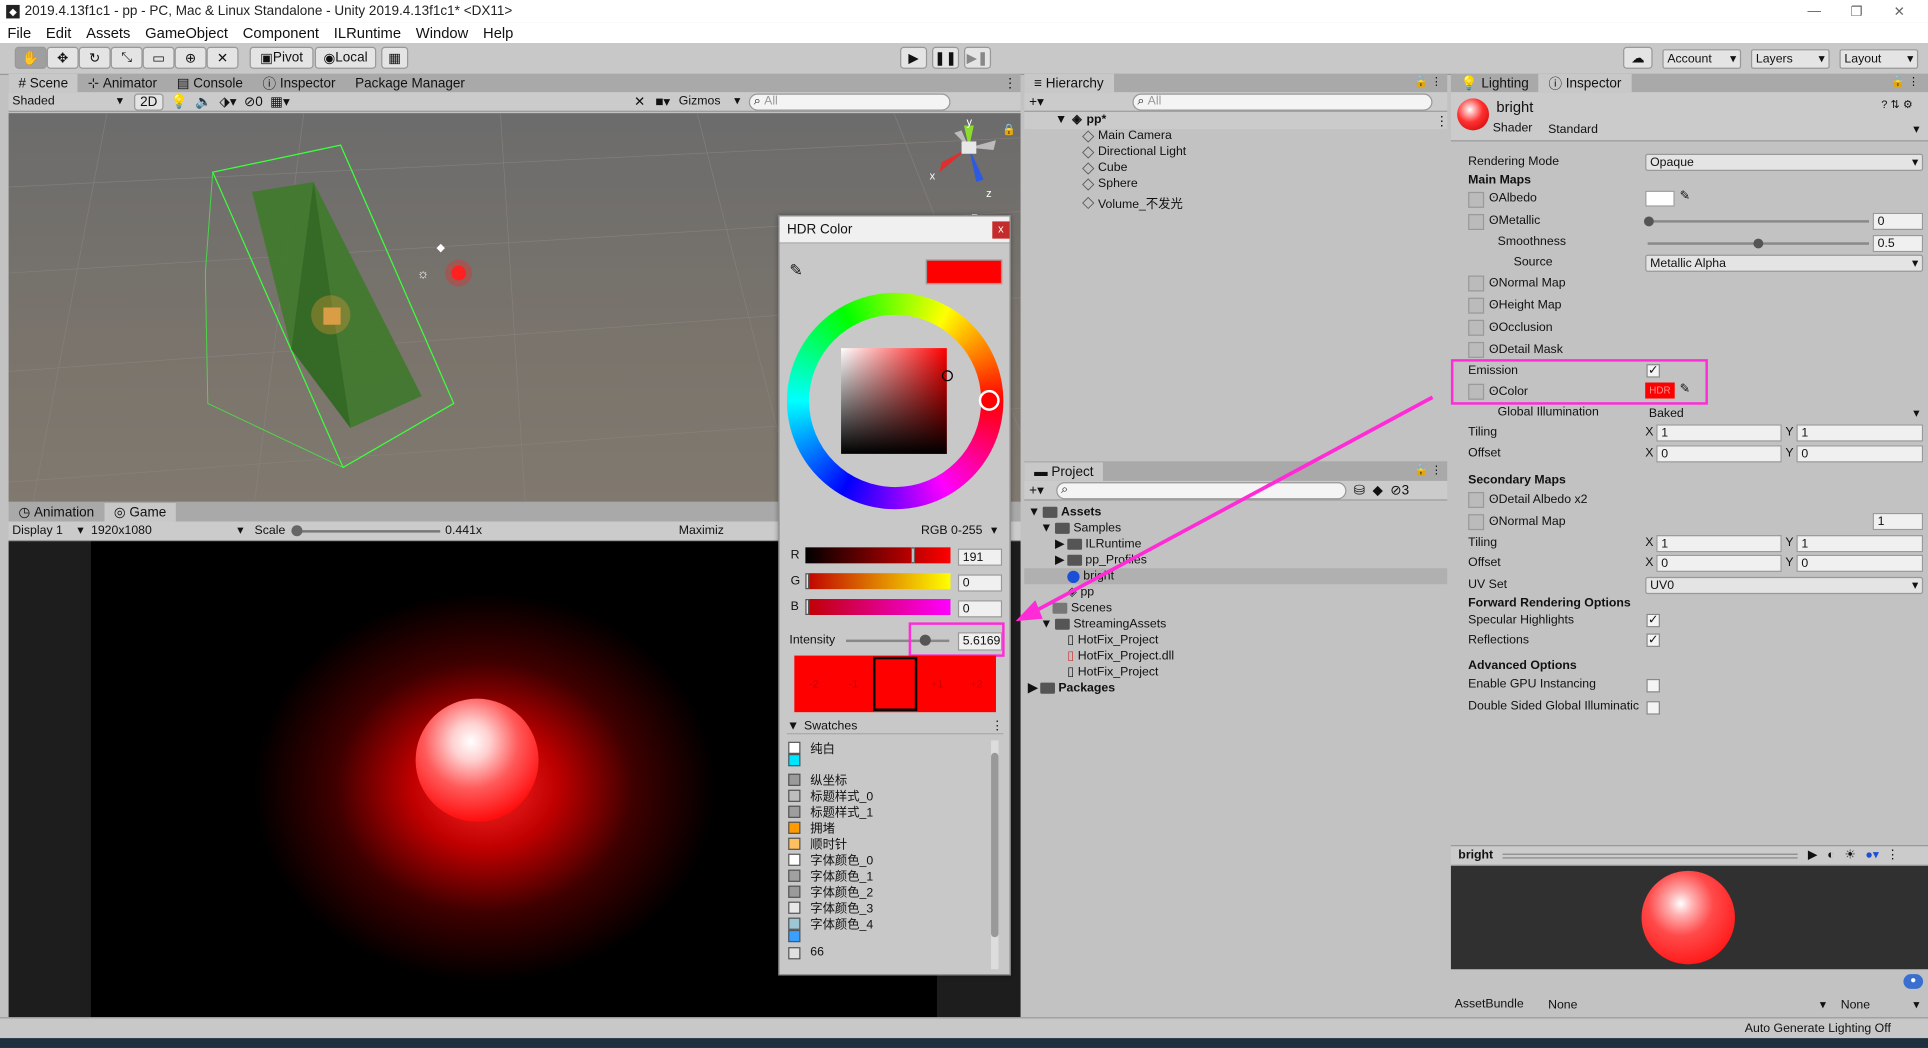 Image resolution: width=1928 pixels, height=1048 pixels. I want to click on arrow-line, so click(1230, 506).